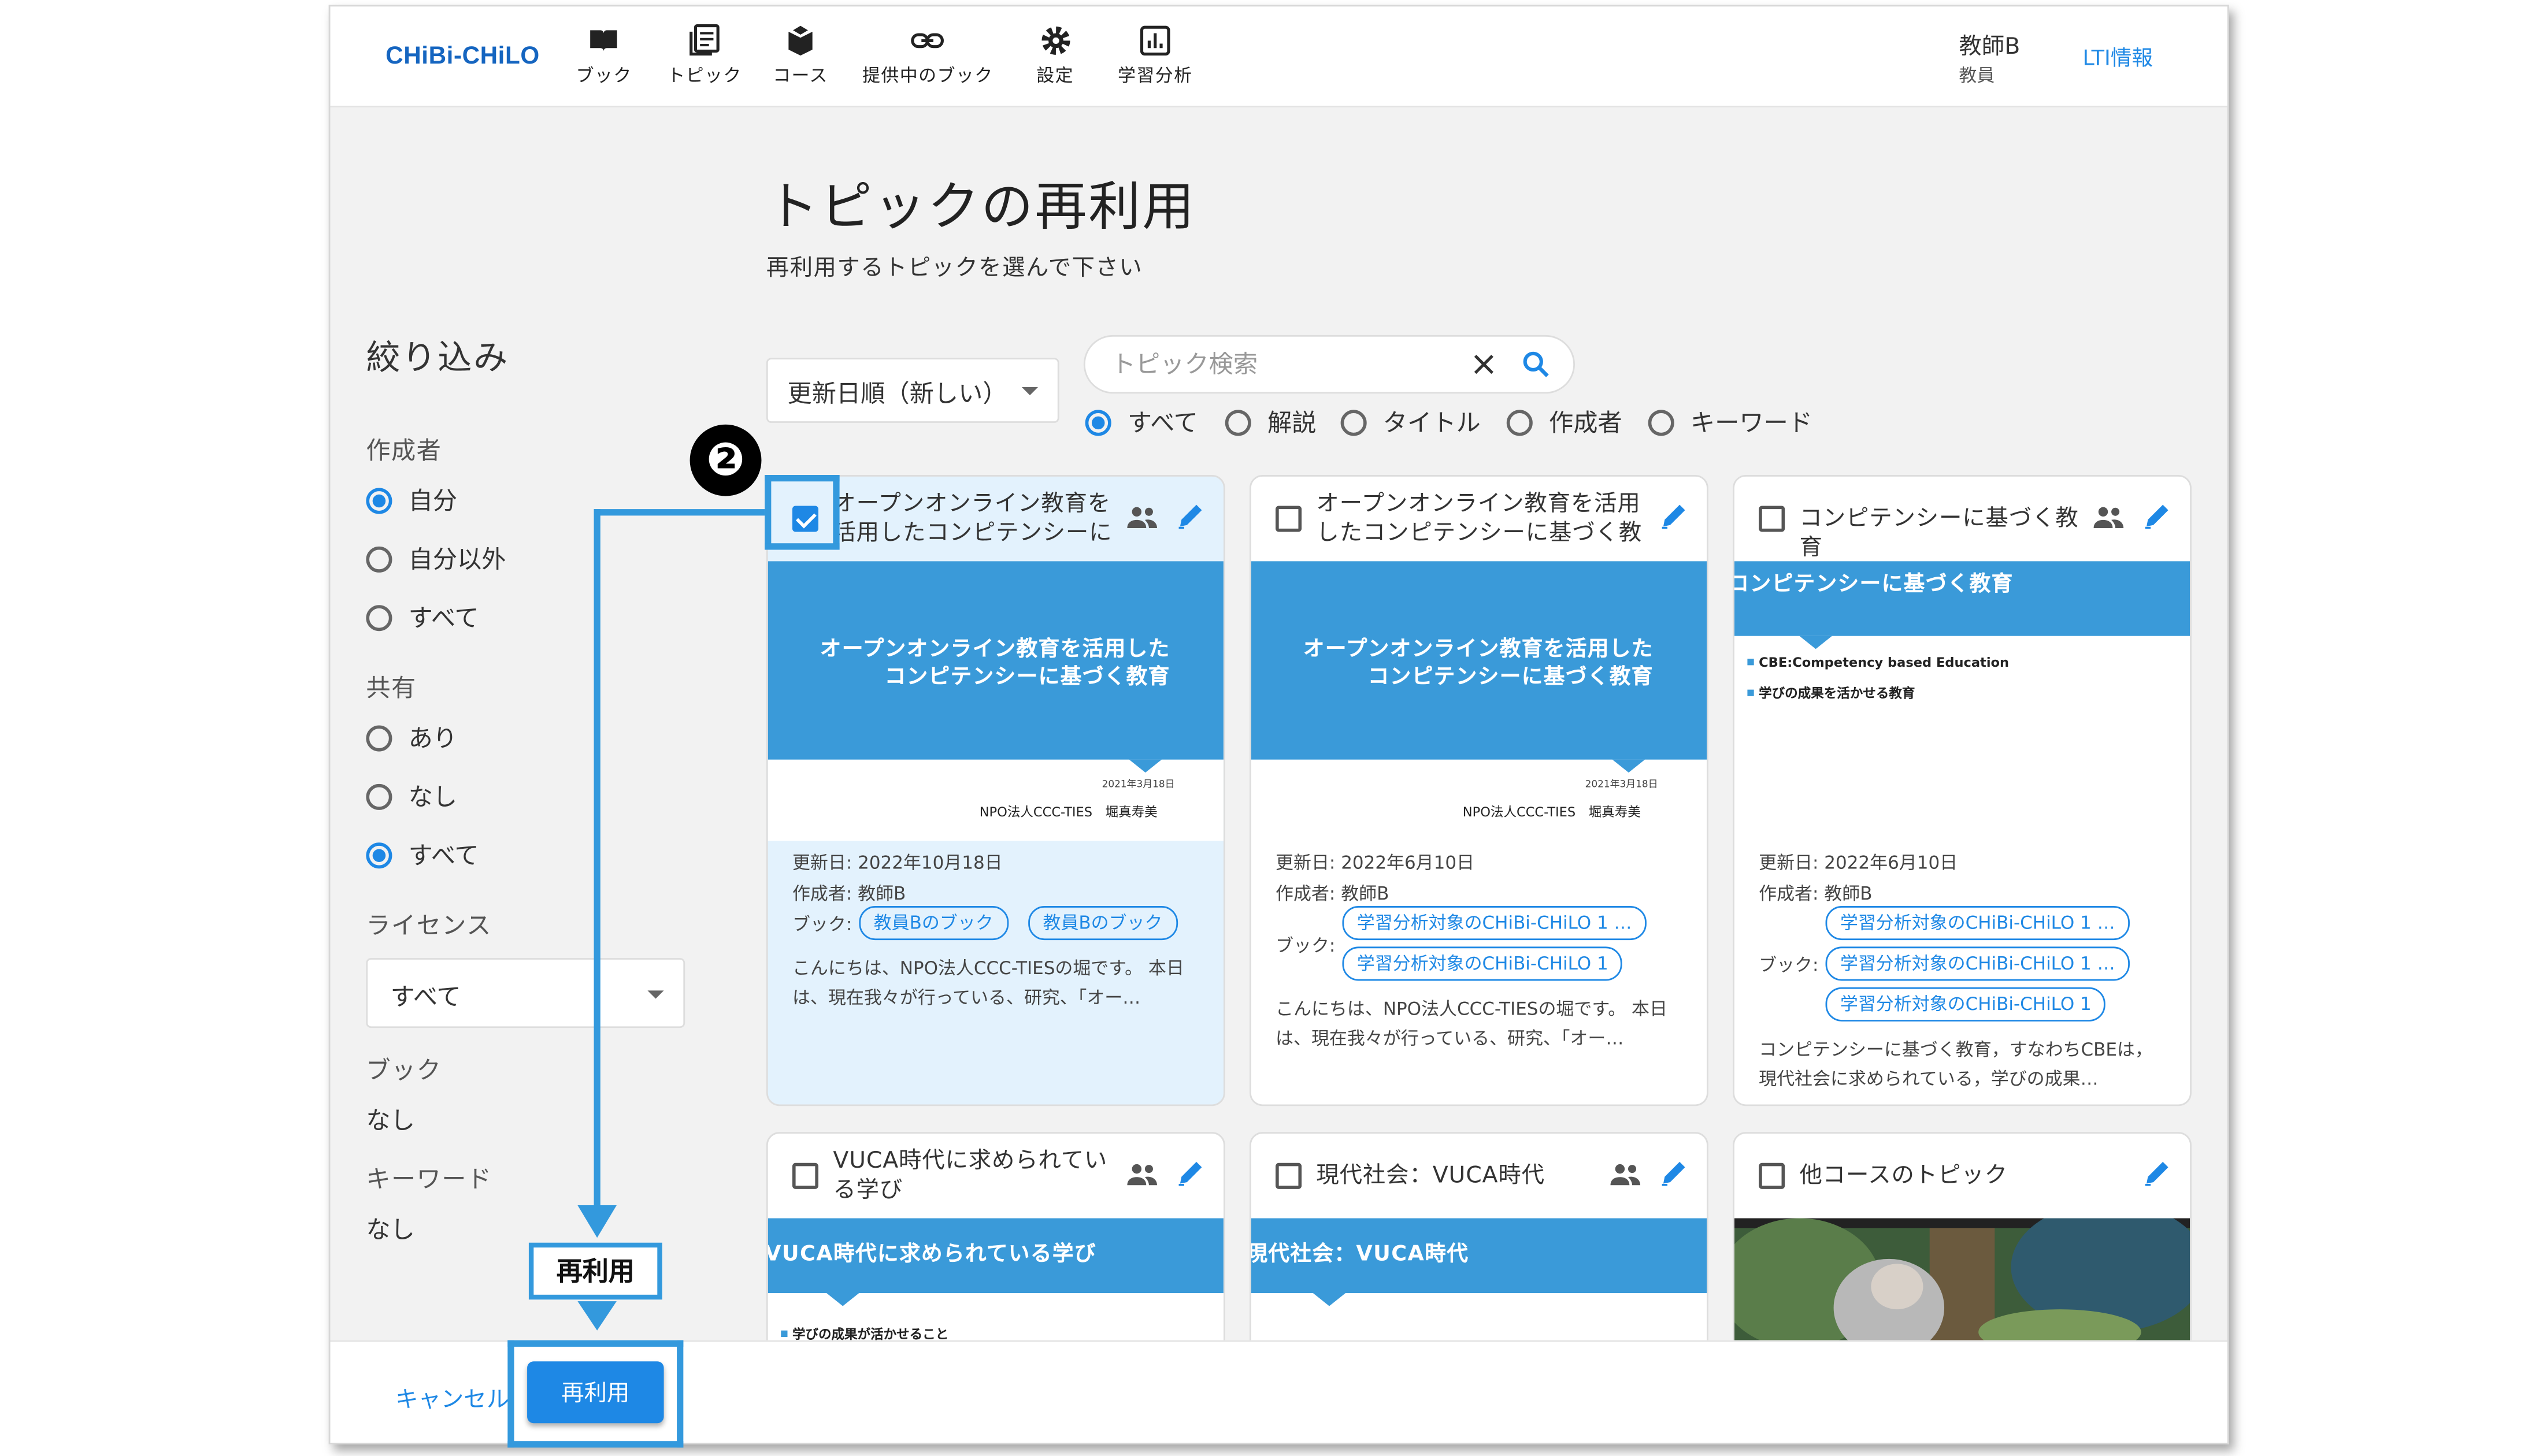 This screenshot has height=1456, width=2543. Describe the element at coordinates (525, 993) in the screenshot. I see `license-select: すべて` at that location.